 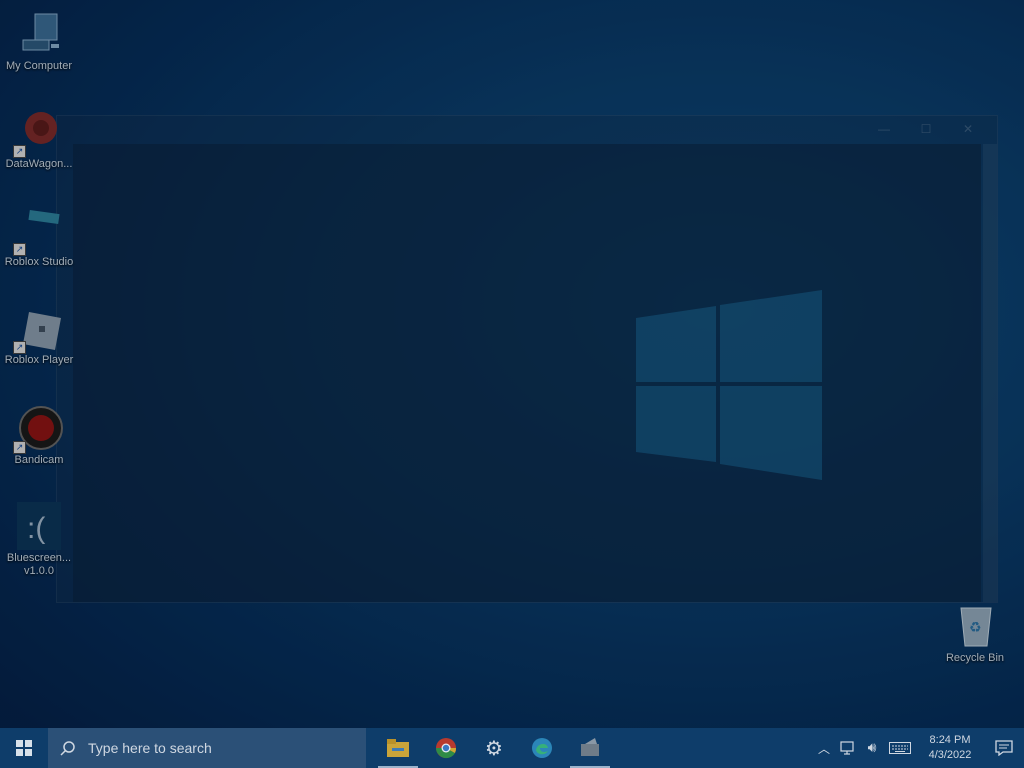 What do you see at coordinates (150, 748) in the screenshot?
I see `search-placeholder: Type here to search` at bounding box center [150, 748].